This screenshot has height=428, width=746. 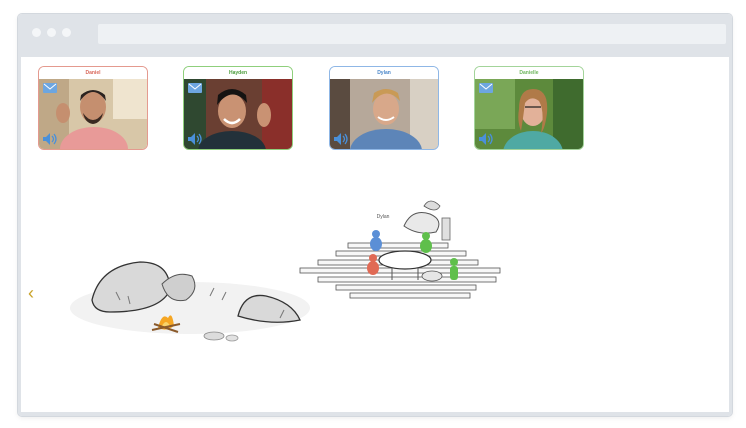 What do you see at coordinates (426, 242) in the screenshot?
I see `avatar-green` at bounding box center [426, 242].